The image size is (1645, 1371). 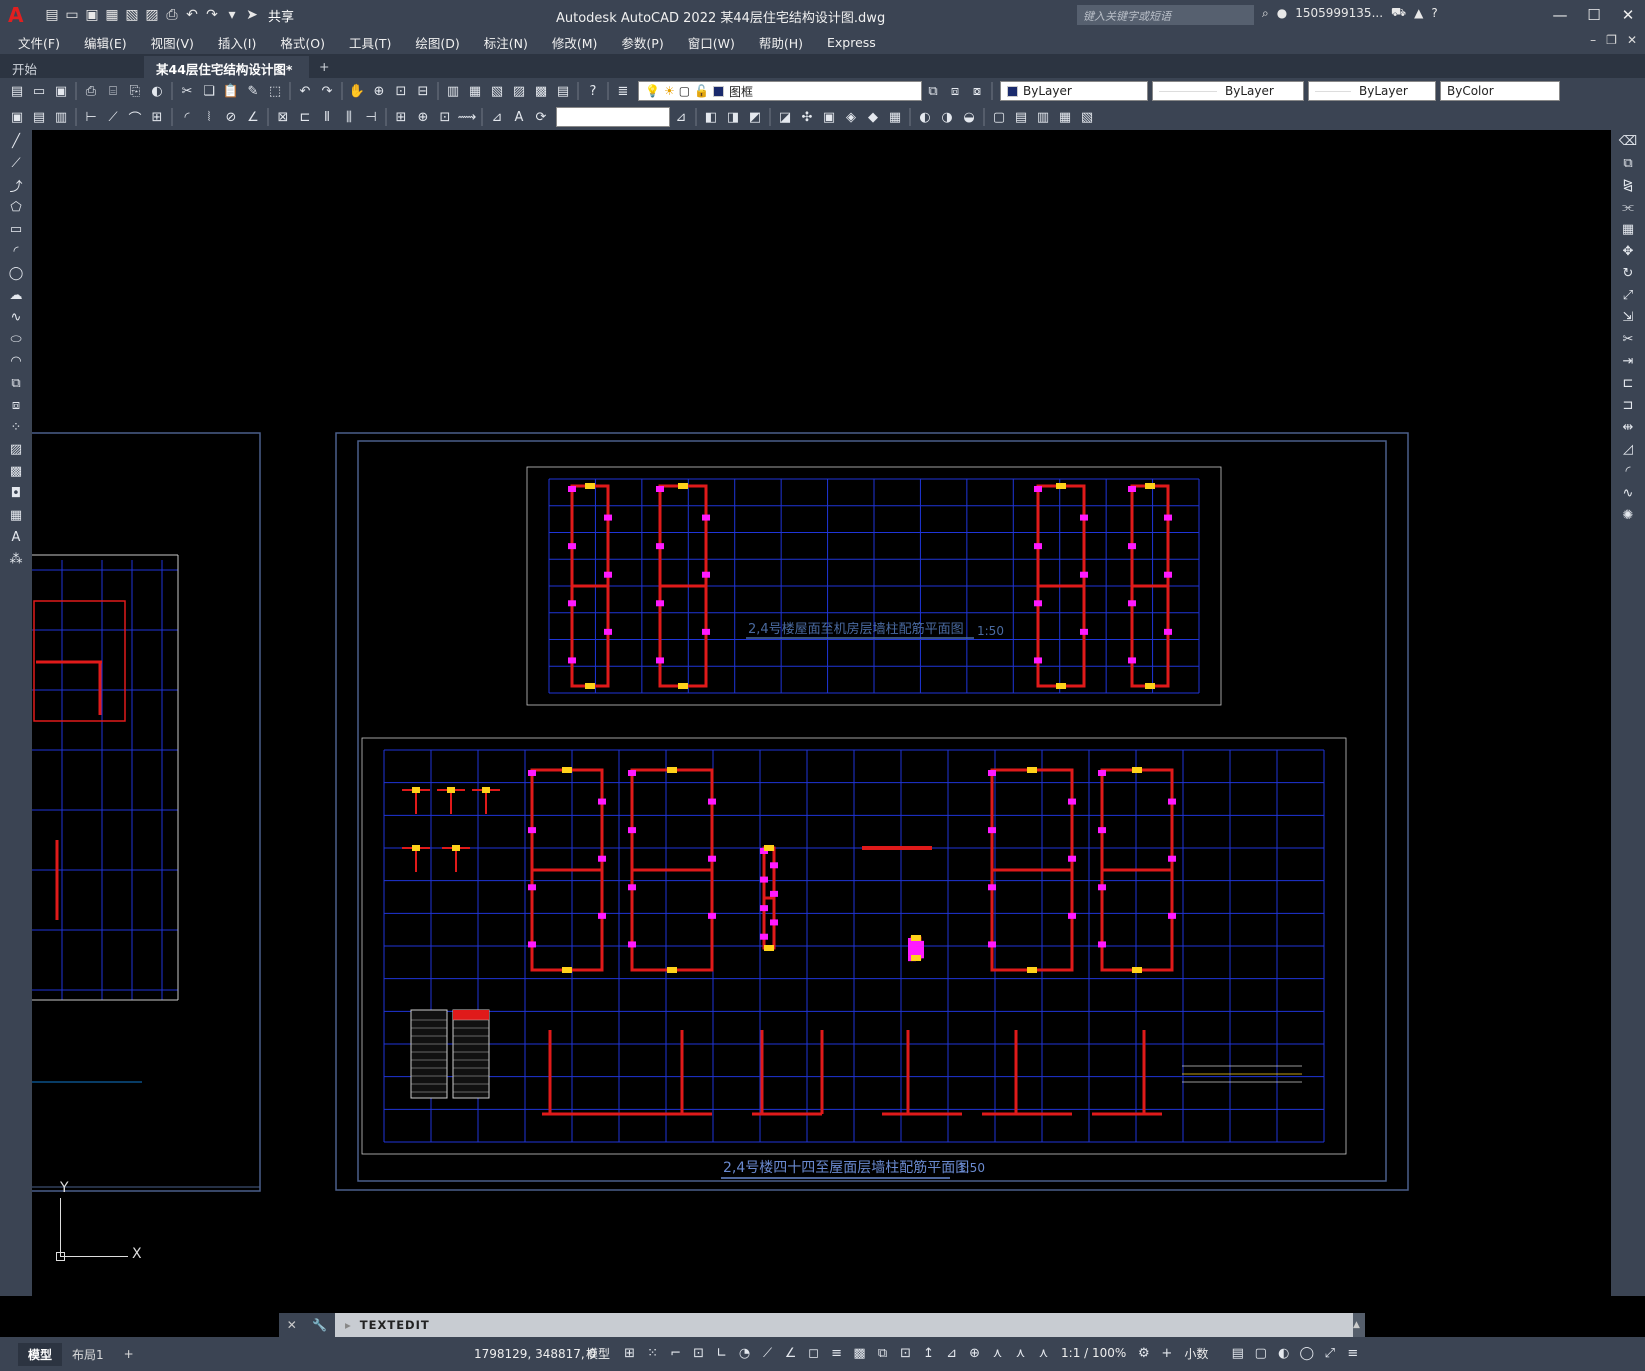 I want to click on gradient-icon: ▩, so click(x=16, y=471).